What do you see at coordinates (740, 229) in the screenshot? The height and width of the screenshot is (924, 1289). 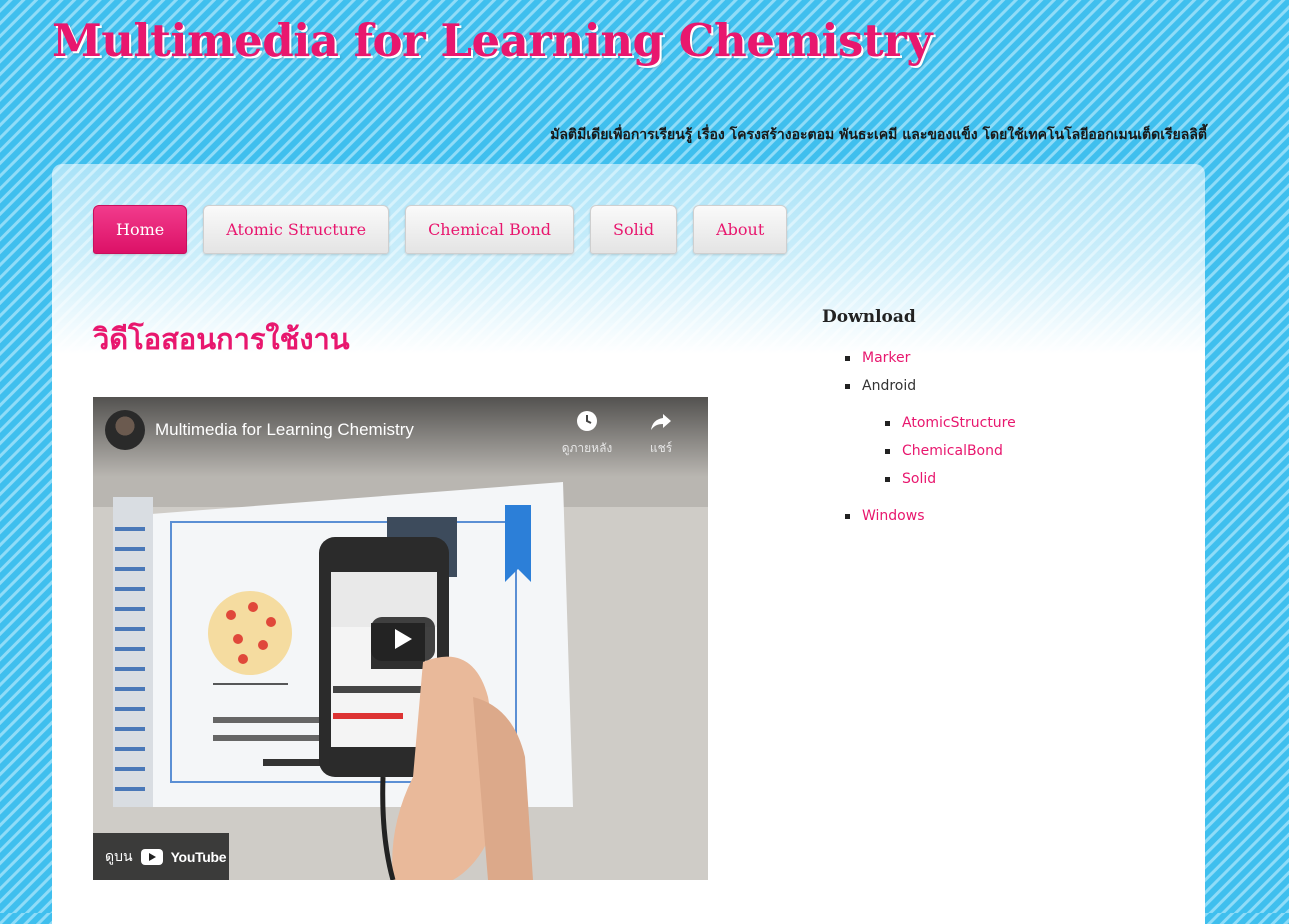 I see `nav-about: About` at bounding box center [740, 229].